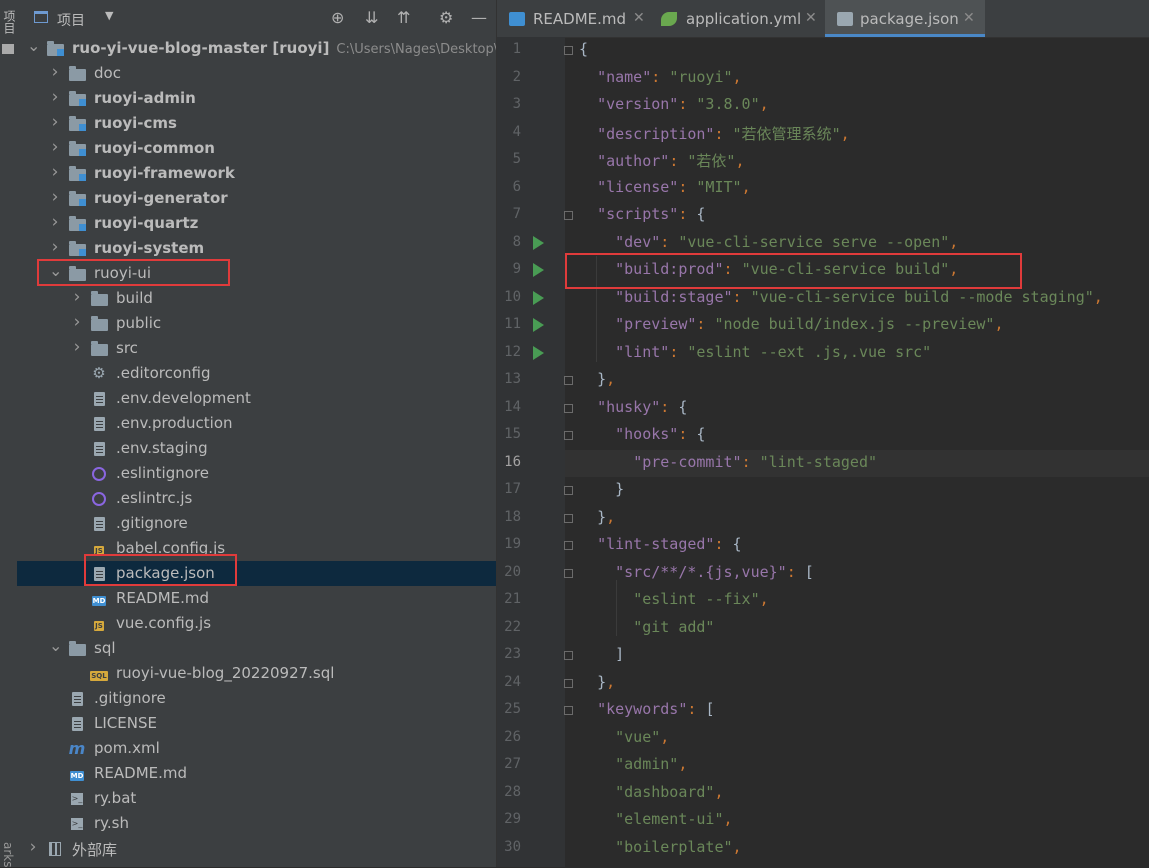  Describe the element at coordinates (77, 823) in the screenshot. I see `terminal-file-icon: >_` at that location.